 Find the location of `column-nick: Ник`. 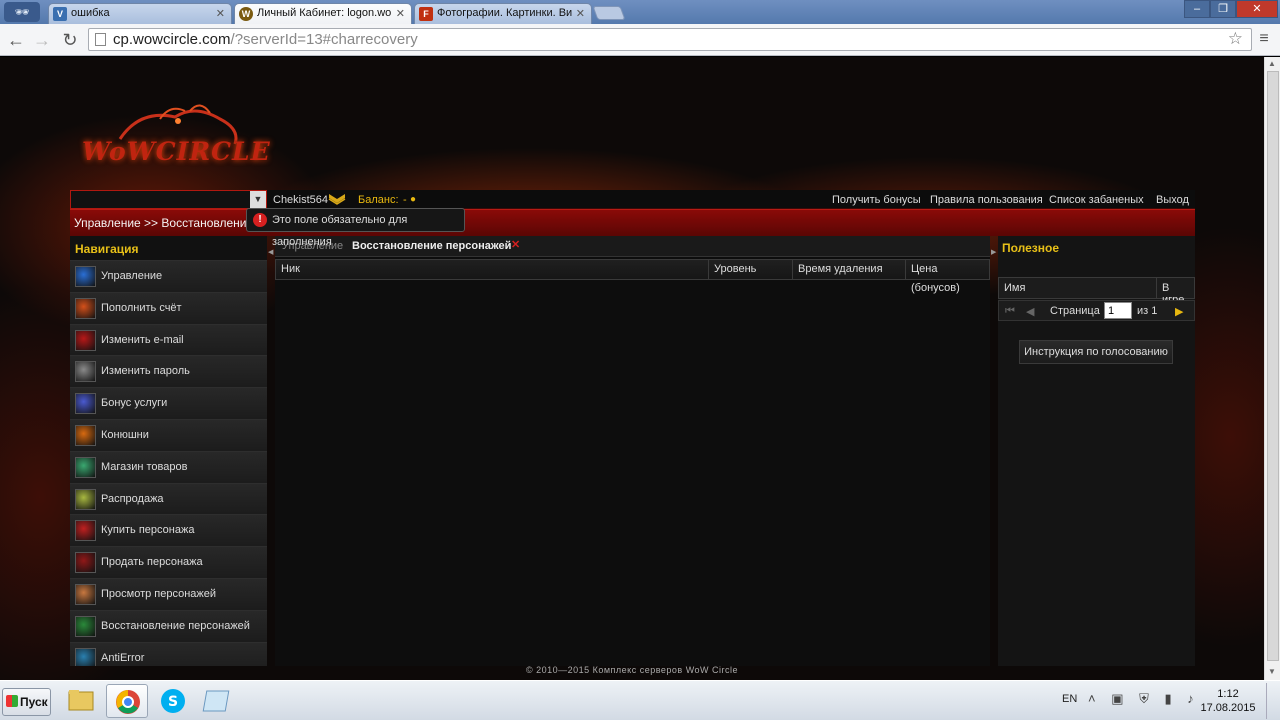

column-nick: Ник is located at coordinates (492, 269).